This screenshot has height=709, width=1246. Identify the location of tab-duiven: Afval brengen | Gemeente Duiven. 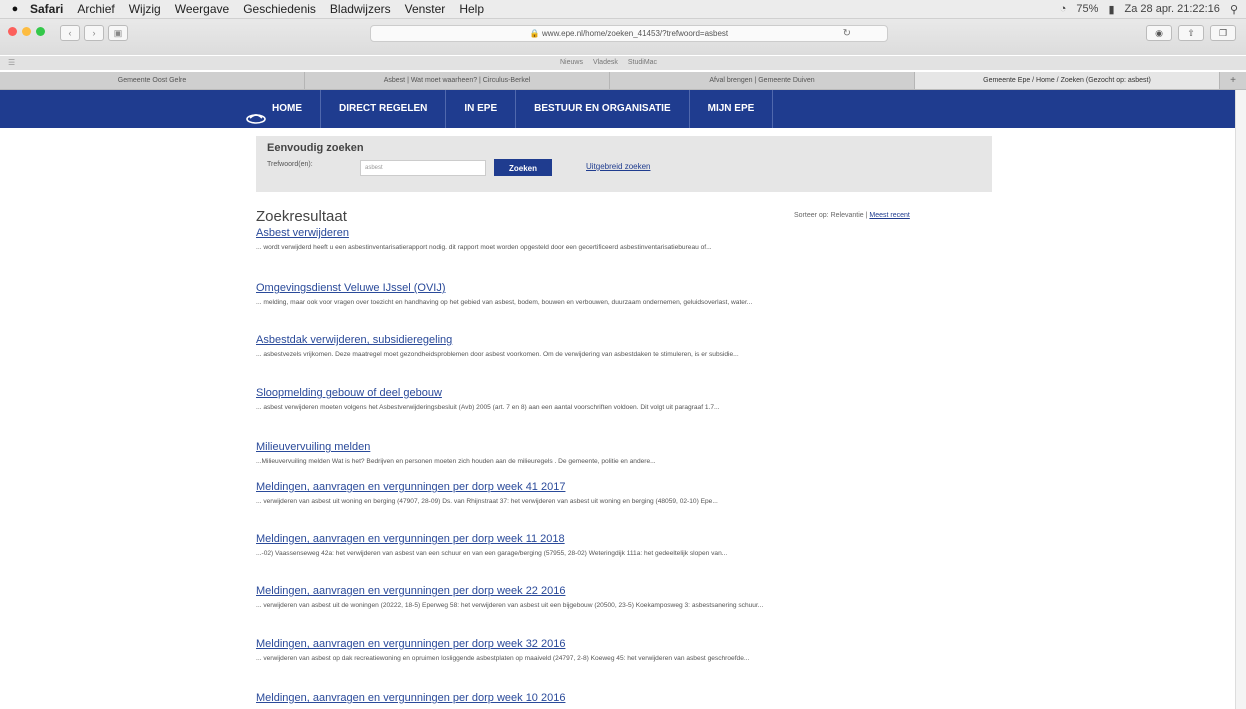
(762, 80).